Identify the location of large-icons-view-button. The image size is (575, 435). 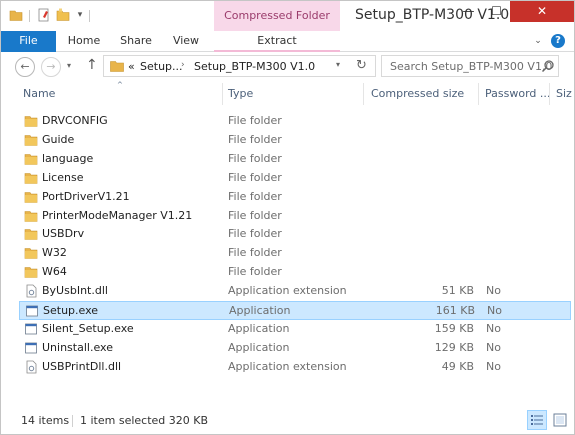
(560, 420).